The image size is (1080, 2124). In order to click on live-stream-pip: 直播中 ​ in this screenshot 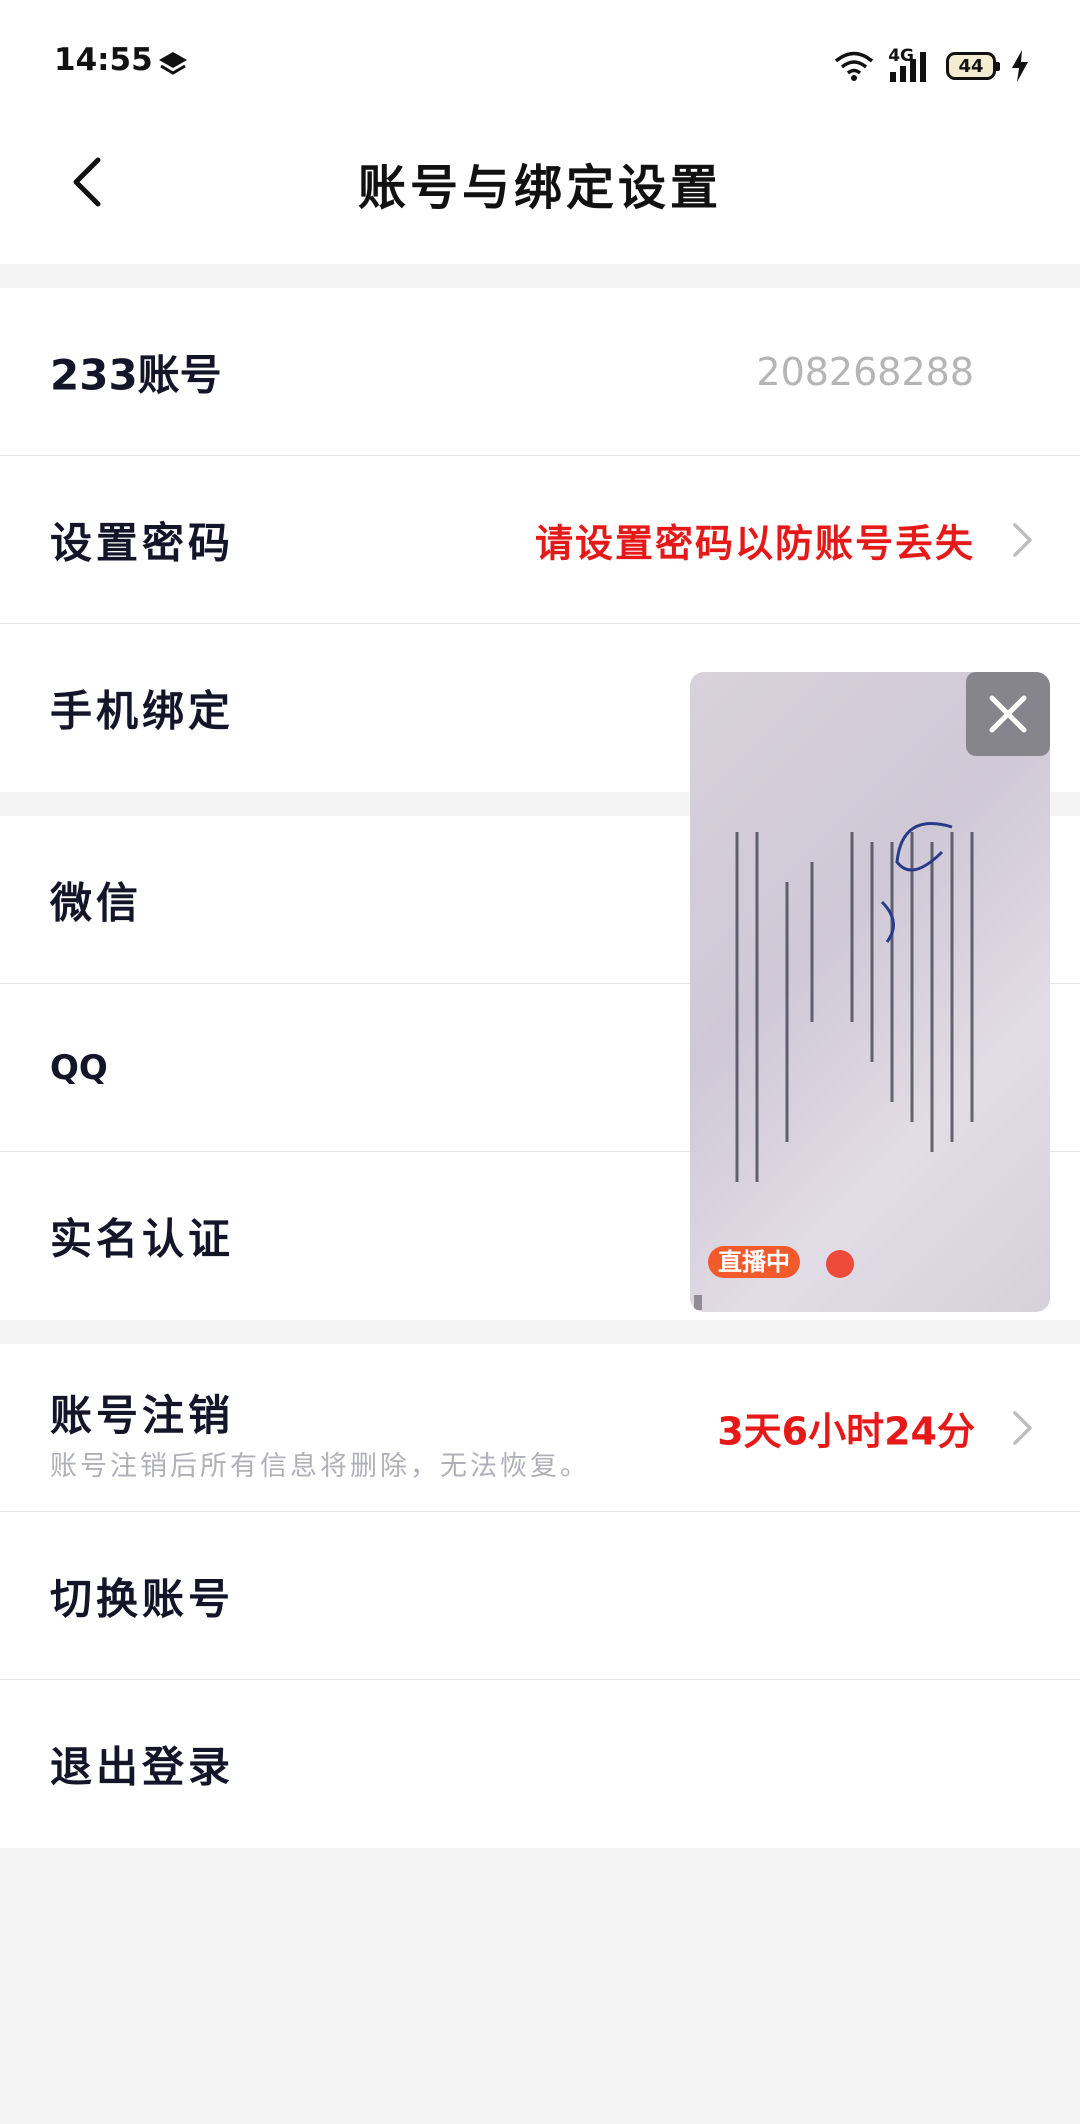, I will do `click(870, 992)`.